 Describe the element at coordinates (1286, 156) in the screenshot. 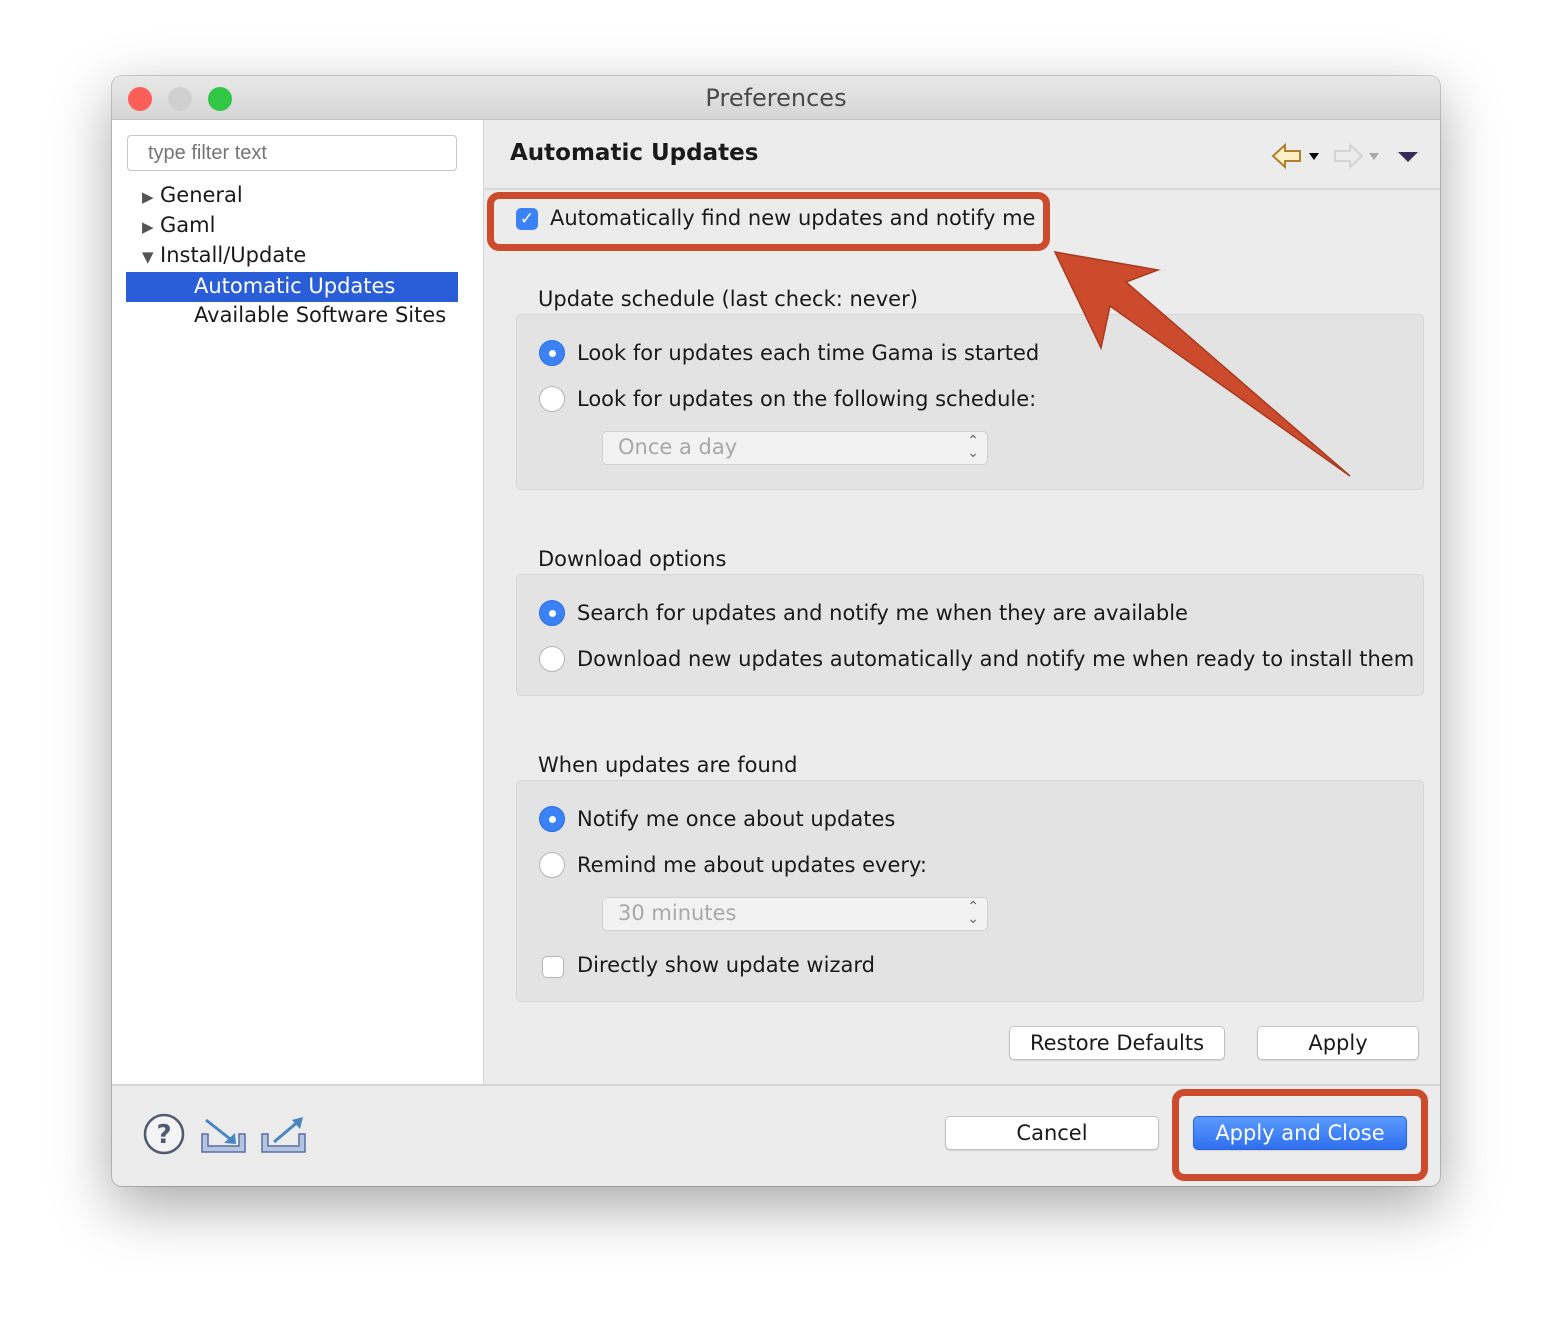

I see `back-arrow-icon` at that location.